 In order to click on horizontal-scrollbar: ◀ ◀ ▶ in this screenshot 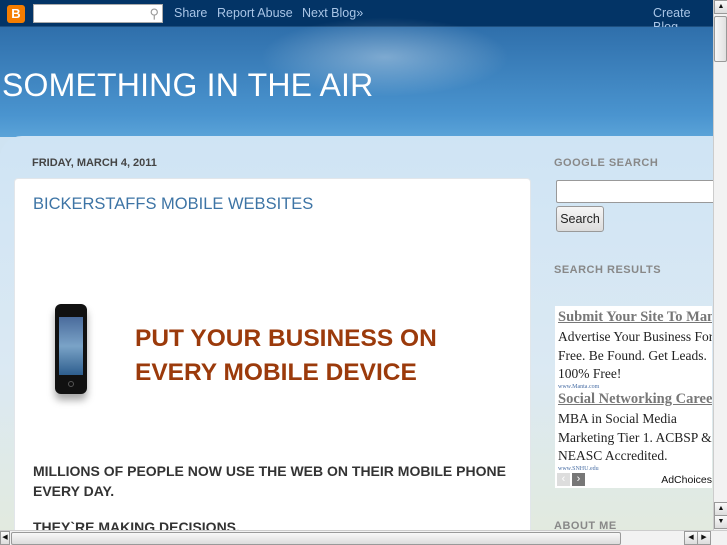, I will do `click(363, 537)`.